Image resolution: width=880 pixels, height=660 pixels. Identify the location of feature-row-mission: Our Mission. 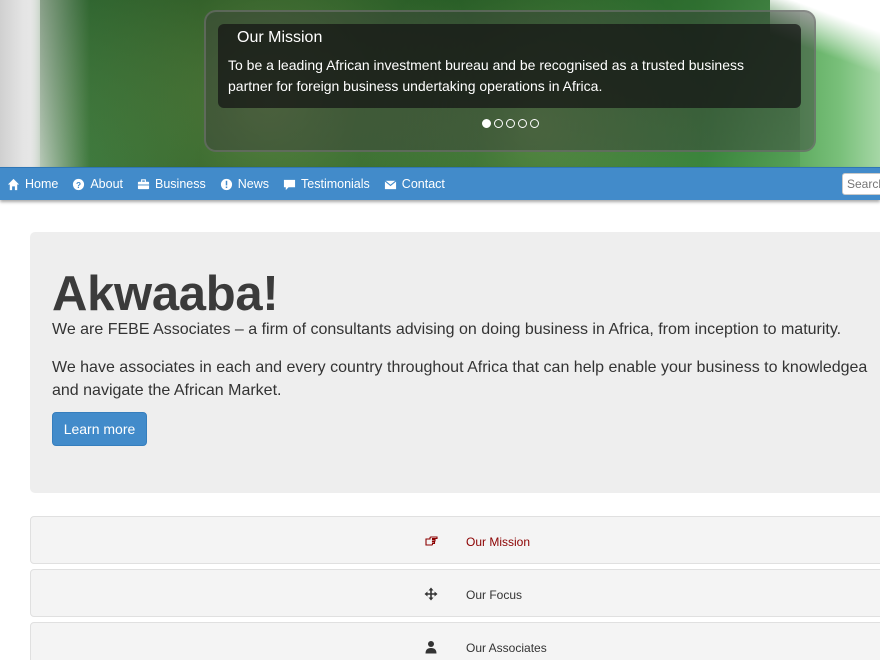
(455, 540).